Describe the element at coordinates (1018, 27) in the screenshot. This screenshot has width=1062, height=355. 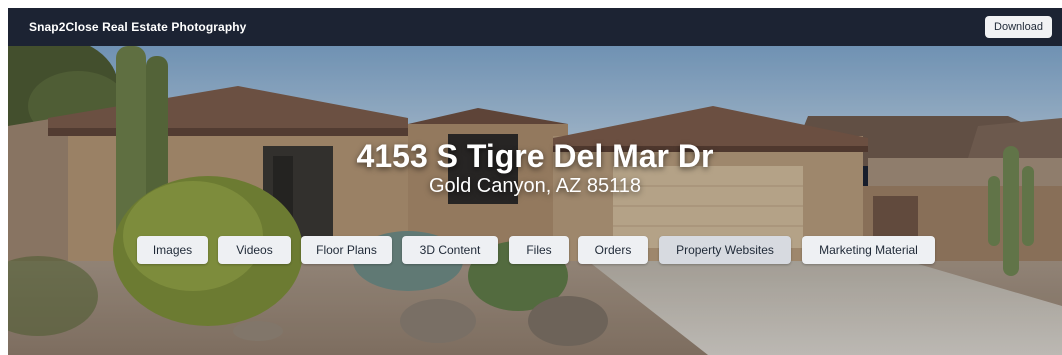
I see `download-button: Download` at that location.